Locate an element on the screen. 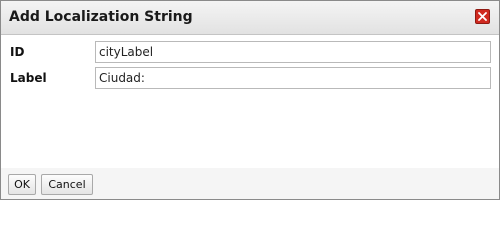  id-input is located at coordinates (293, 52).